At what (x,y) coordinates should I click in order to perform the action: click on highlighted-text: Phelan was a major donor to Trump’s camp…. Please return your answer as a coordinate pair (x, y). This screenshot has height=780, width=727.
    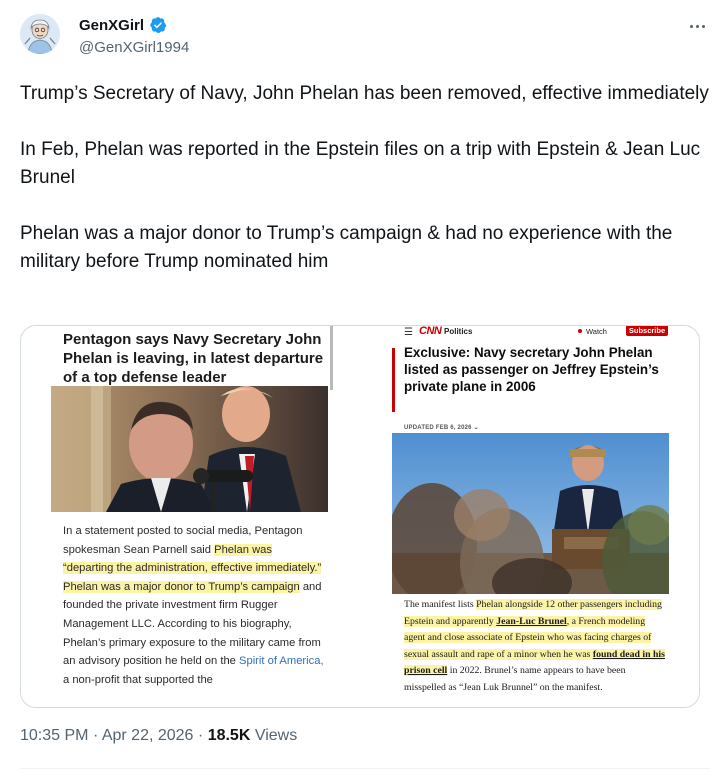
    Looking at the image, I should click on (181, 586).